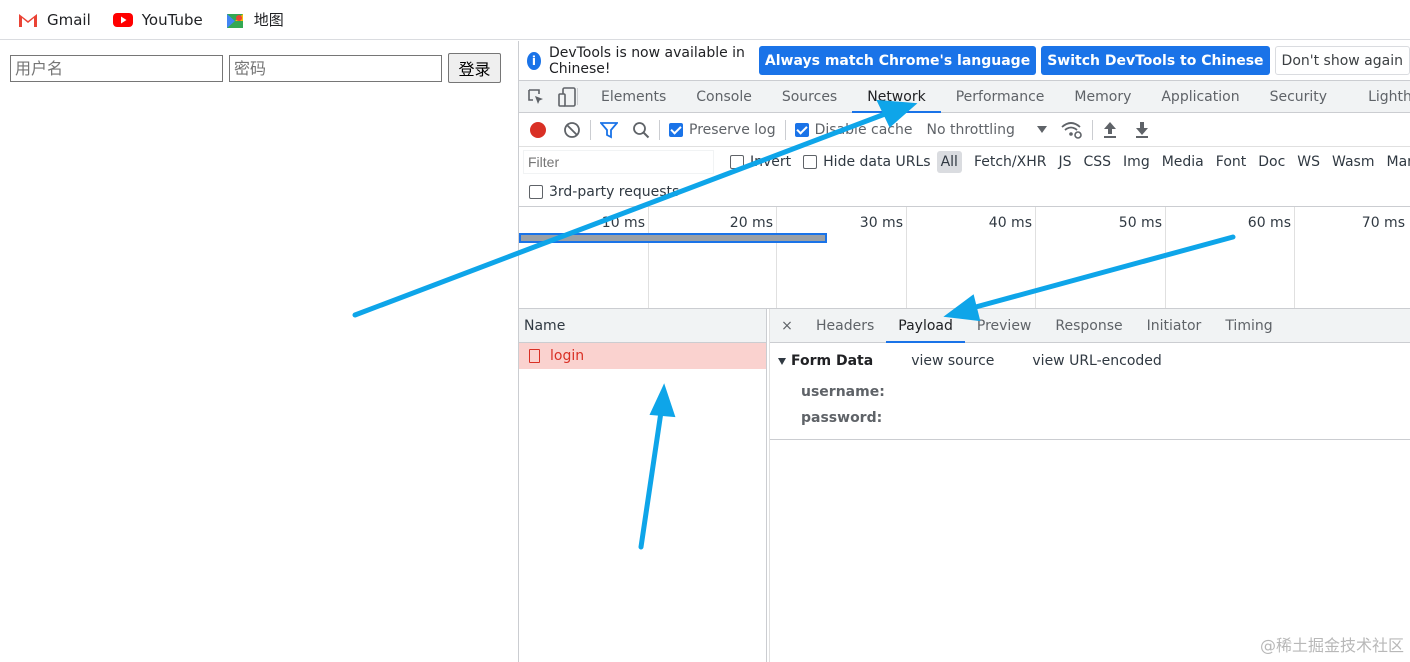 Image resolution: width=1410 pixels, height=662 pixels. Describe the element at coordinates (949, 162) in the screenshot. I see `type-filter-all: All` at that location.